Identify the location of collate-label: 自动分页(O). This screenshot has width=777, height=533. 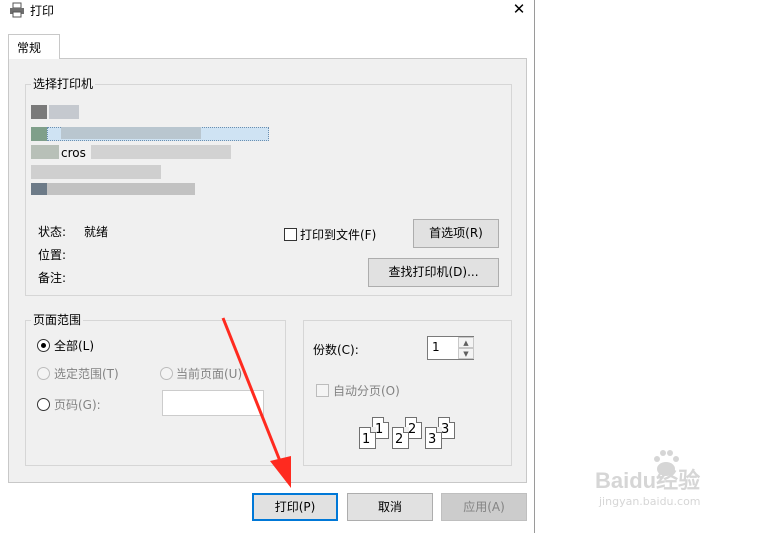
(366, 391).